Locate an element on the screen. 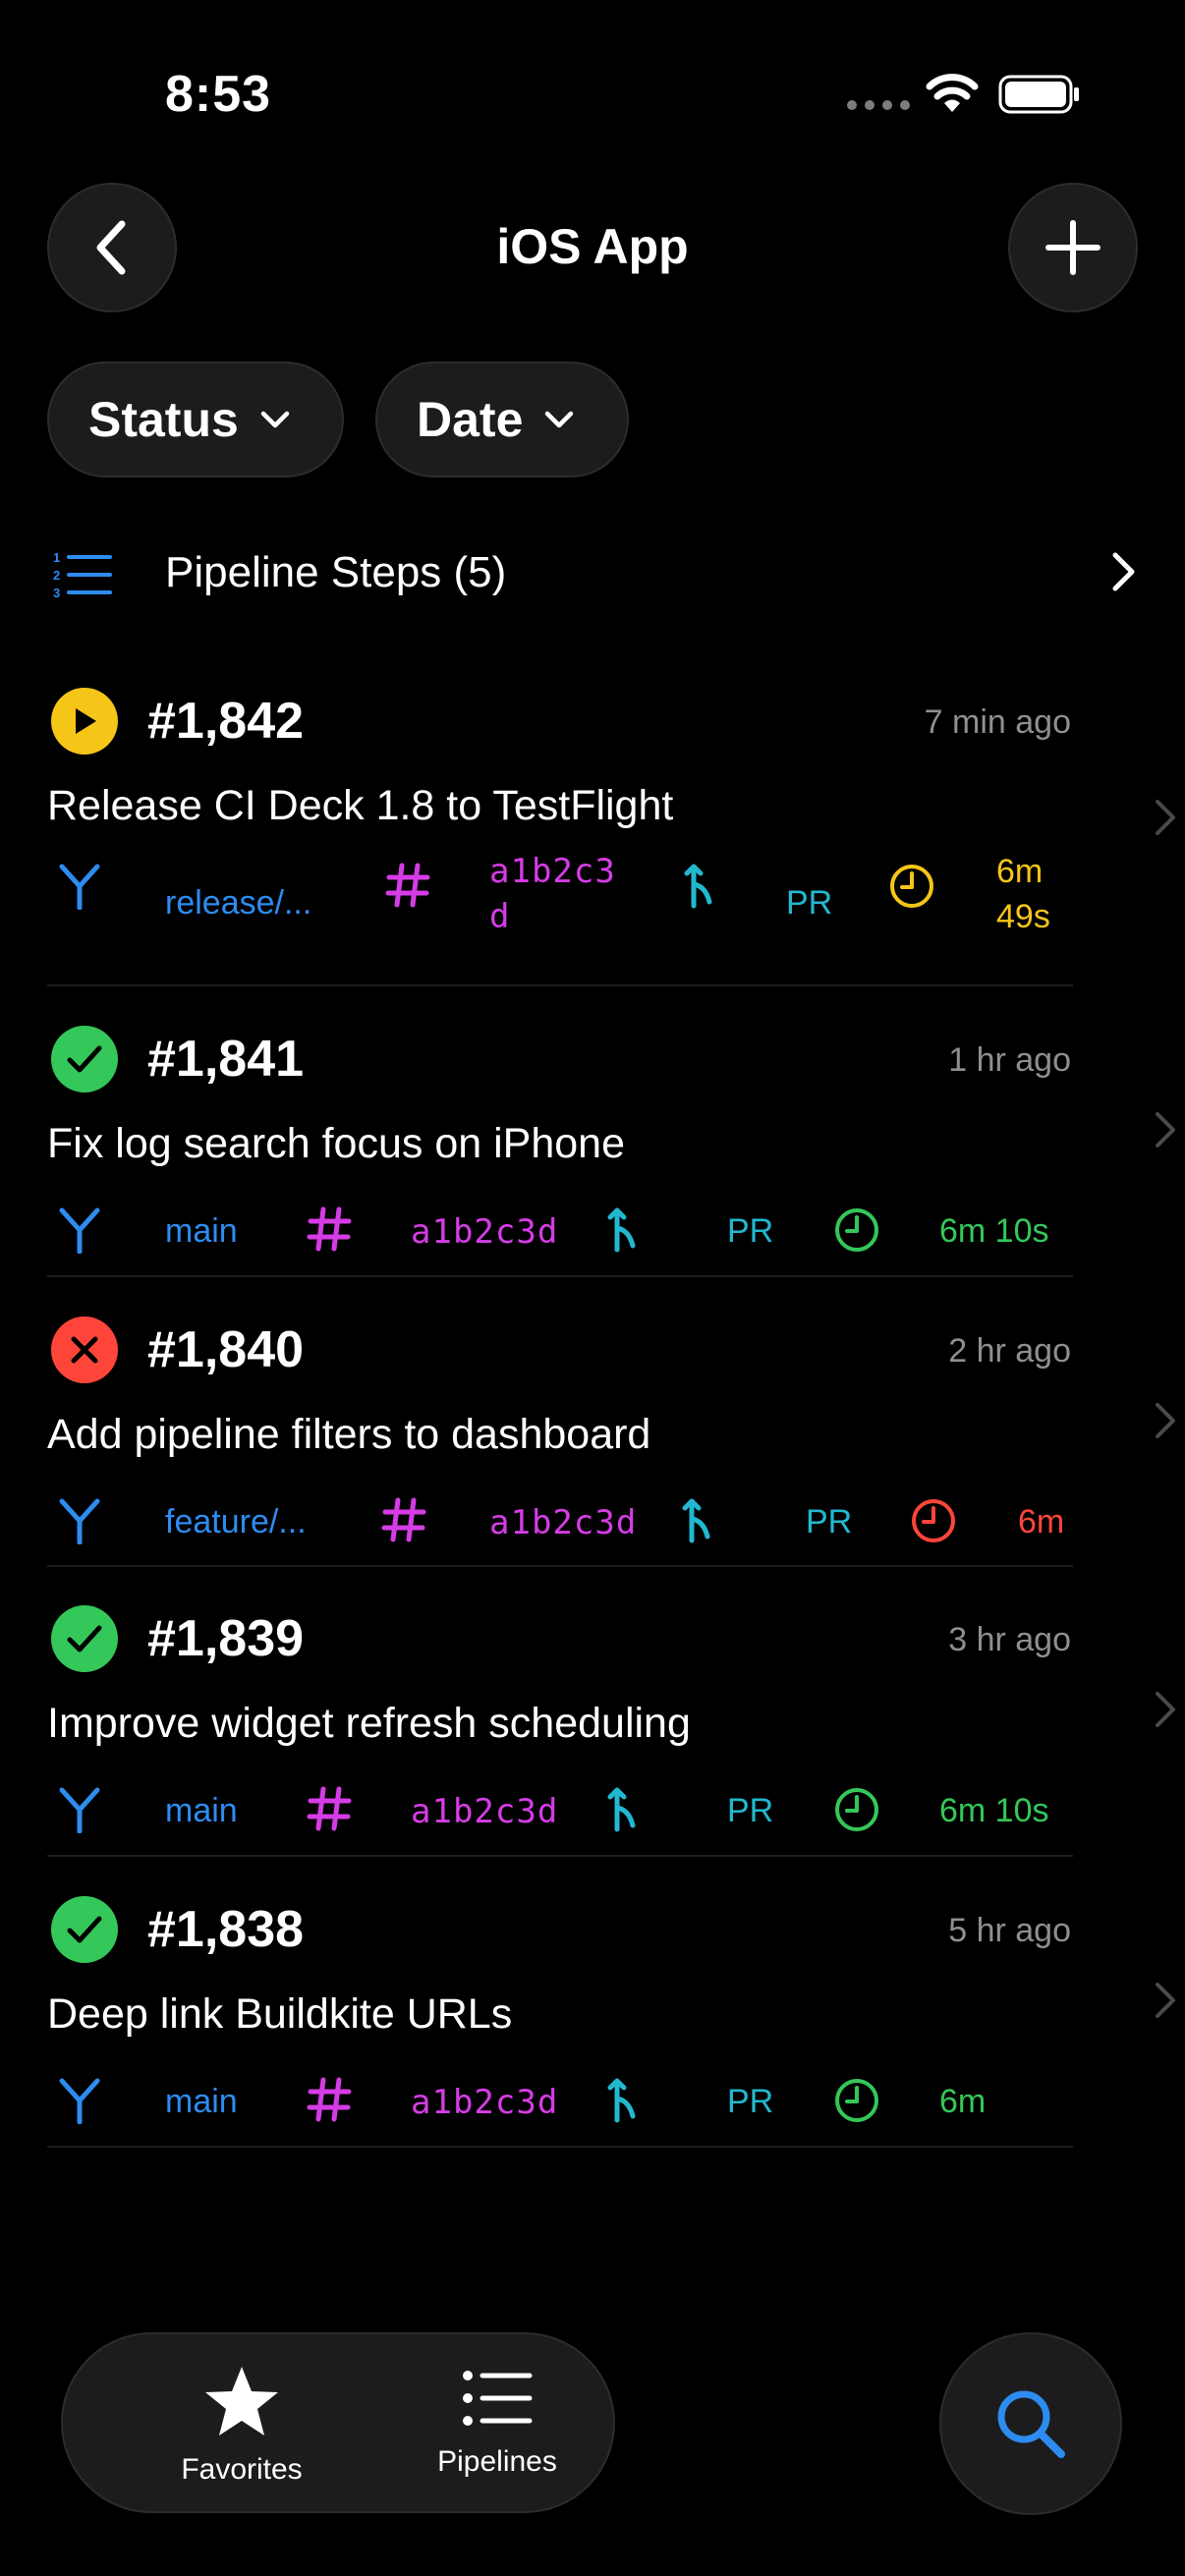 This screenshot has width=1185, height=2576. tab-favorites: Favorites is located at coordinates (242, 2425).